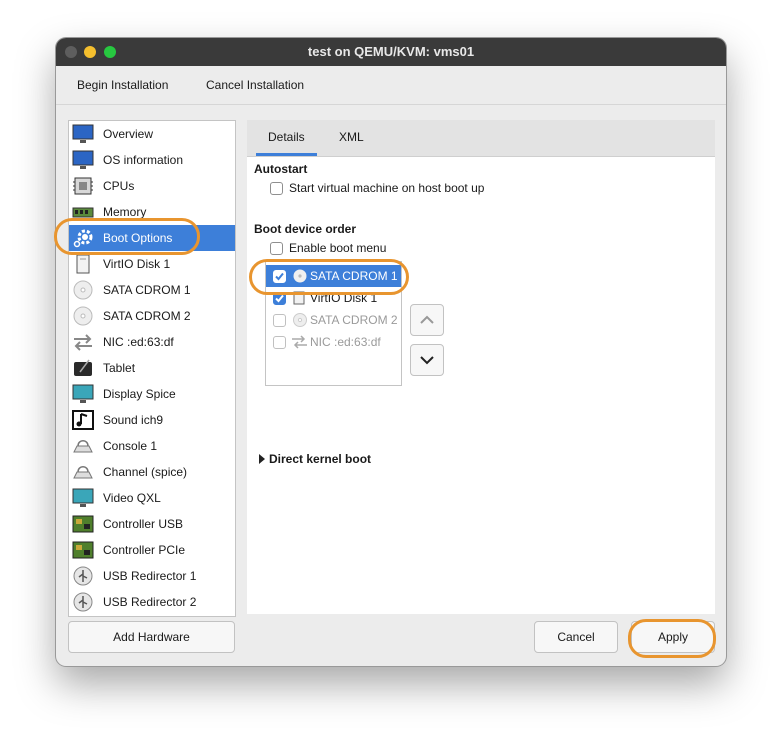  I want to click on cancel-button: Cancel, so click(576, 637).